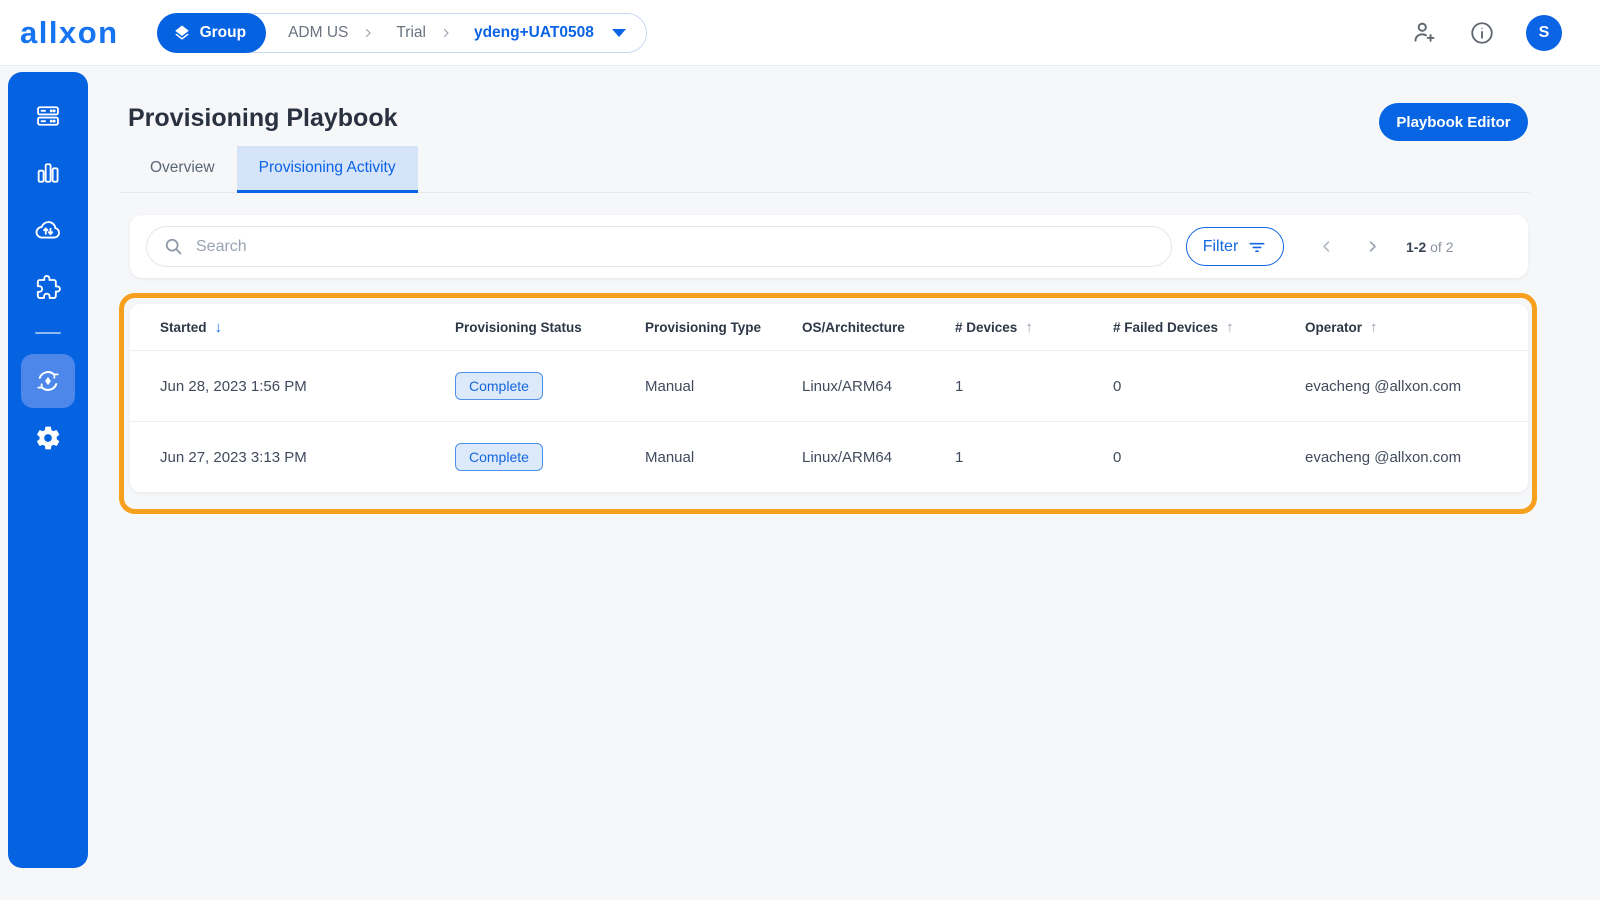 Image resolution: width=1600 pixels, height=900 pixels. I want to click on sidebar-item-plugins, so click(48, 287).